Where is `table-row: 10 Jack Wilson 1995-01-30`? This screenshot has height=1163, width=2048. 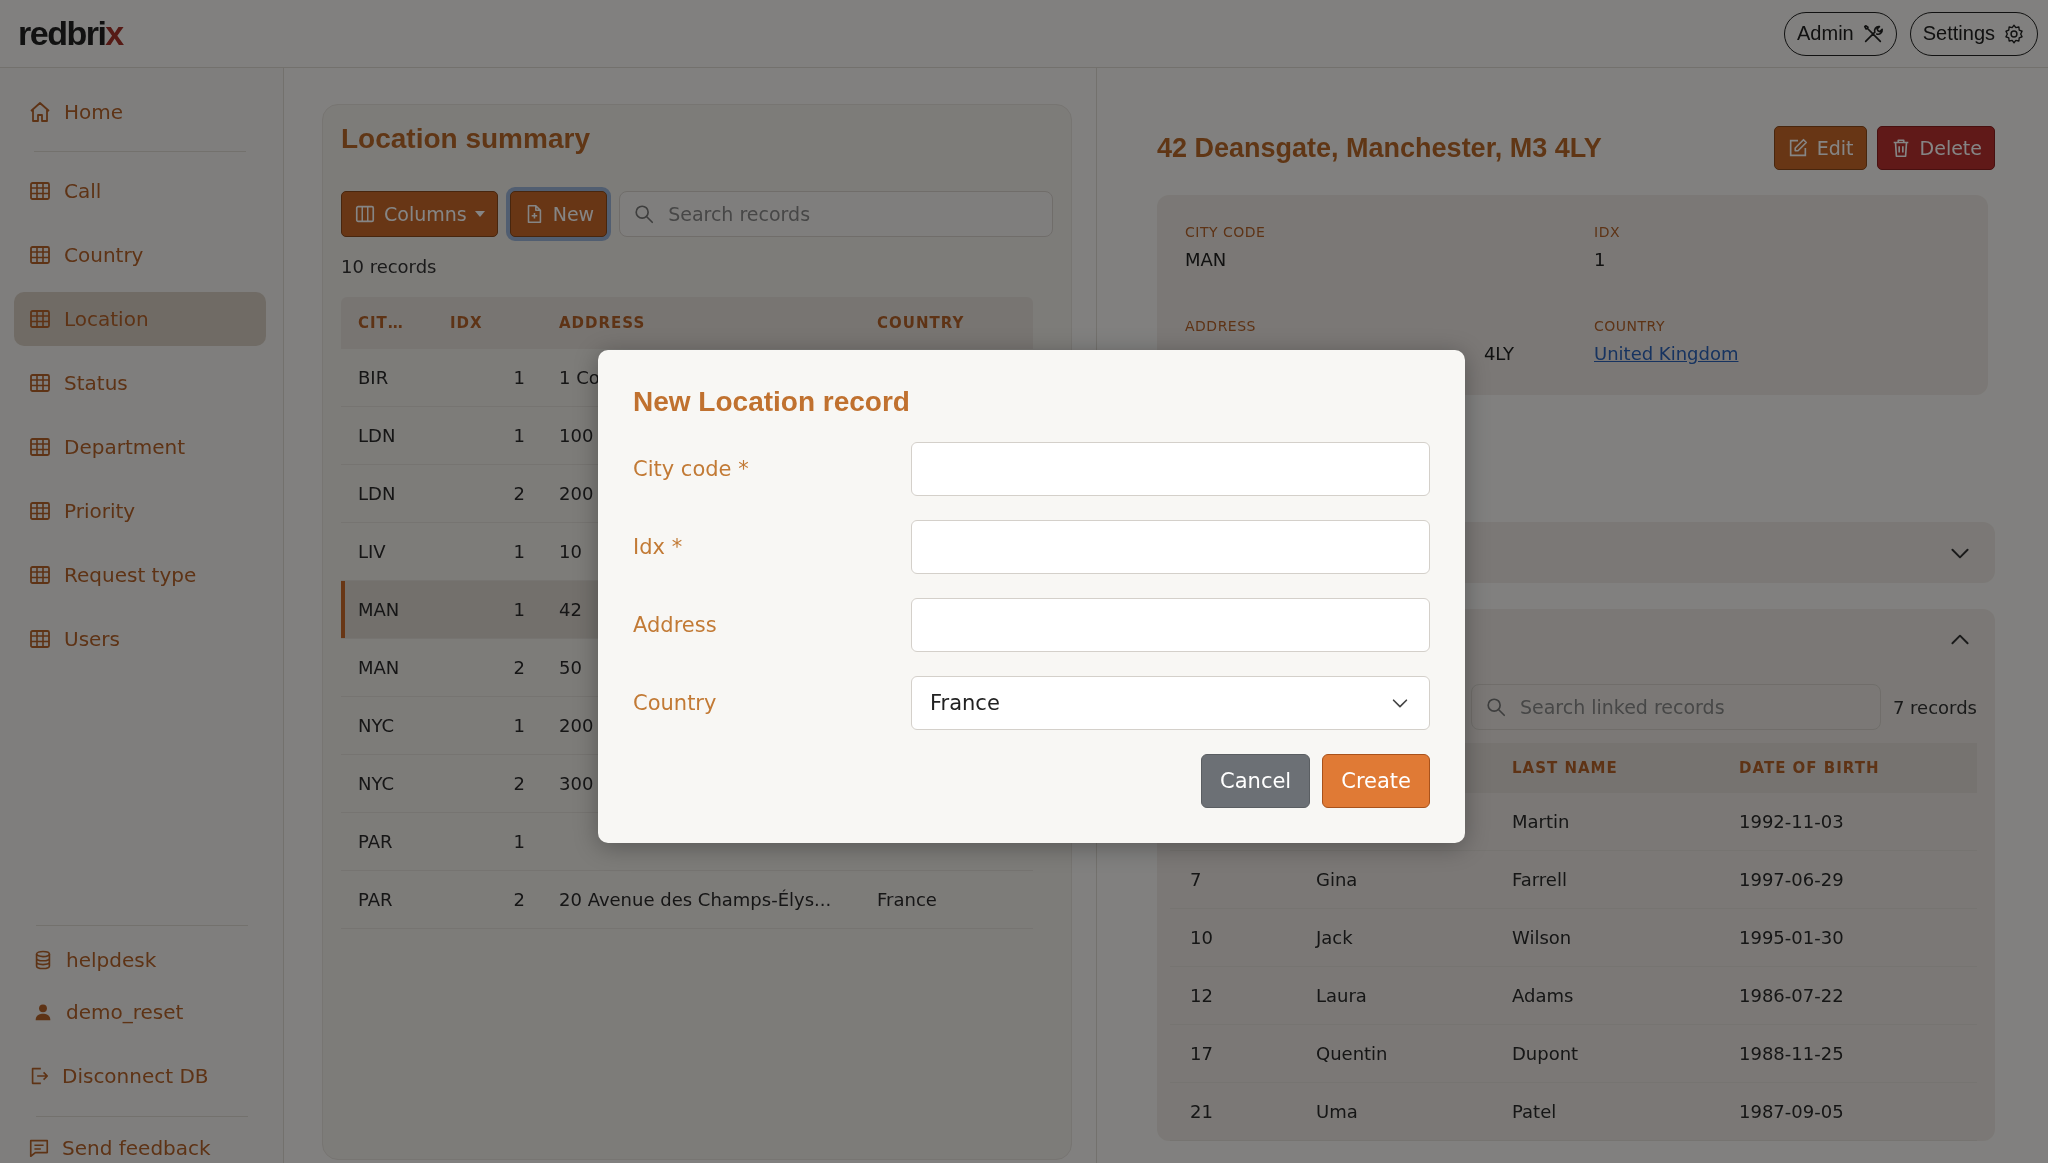
table-row: 10 Jack Wilson 1995-01-30 is located at coordinates (1573, 938).